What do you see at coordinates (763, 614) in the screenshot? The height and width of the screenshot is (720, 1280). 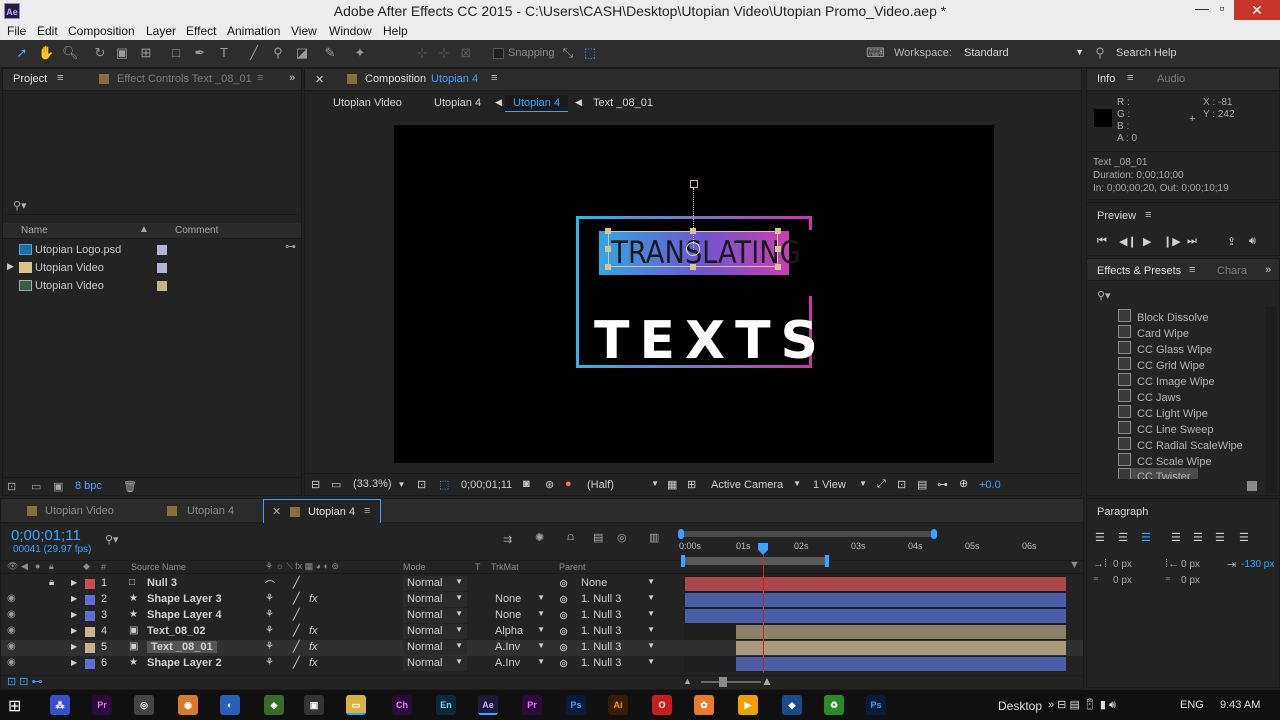 I see `current-time-indicator` at bounding box center [763, 614].